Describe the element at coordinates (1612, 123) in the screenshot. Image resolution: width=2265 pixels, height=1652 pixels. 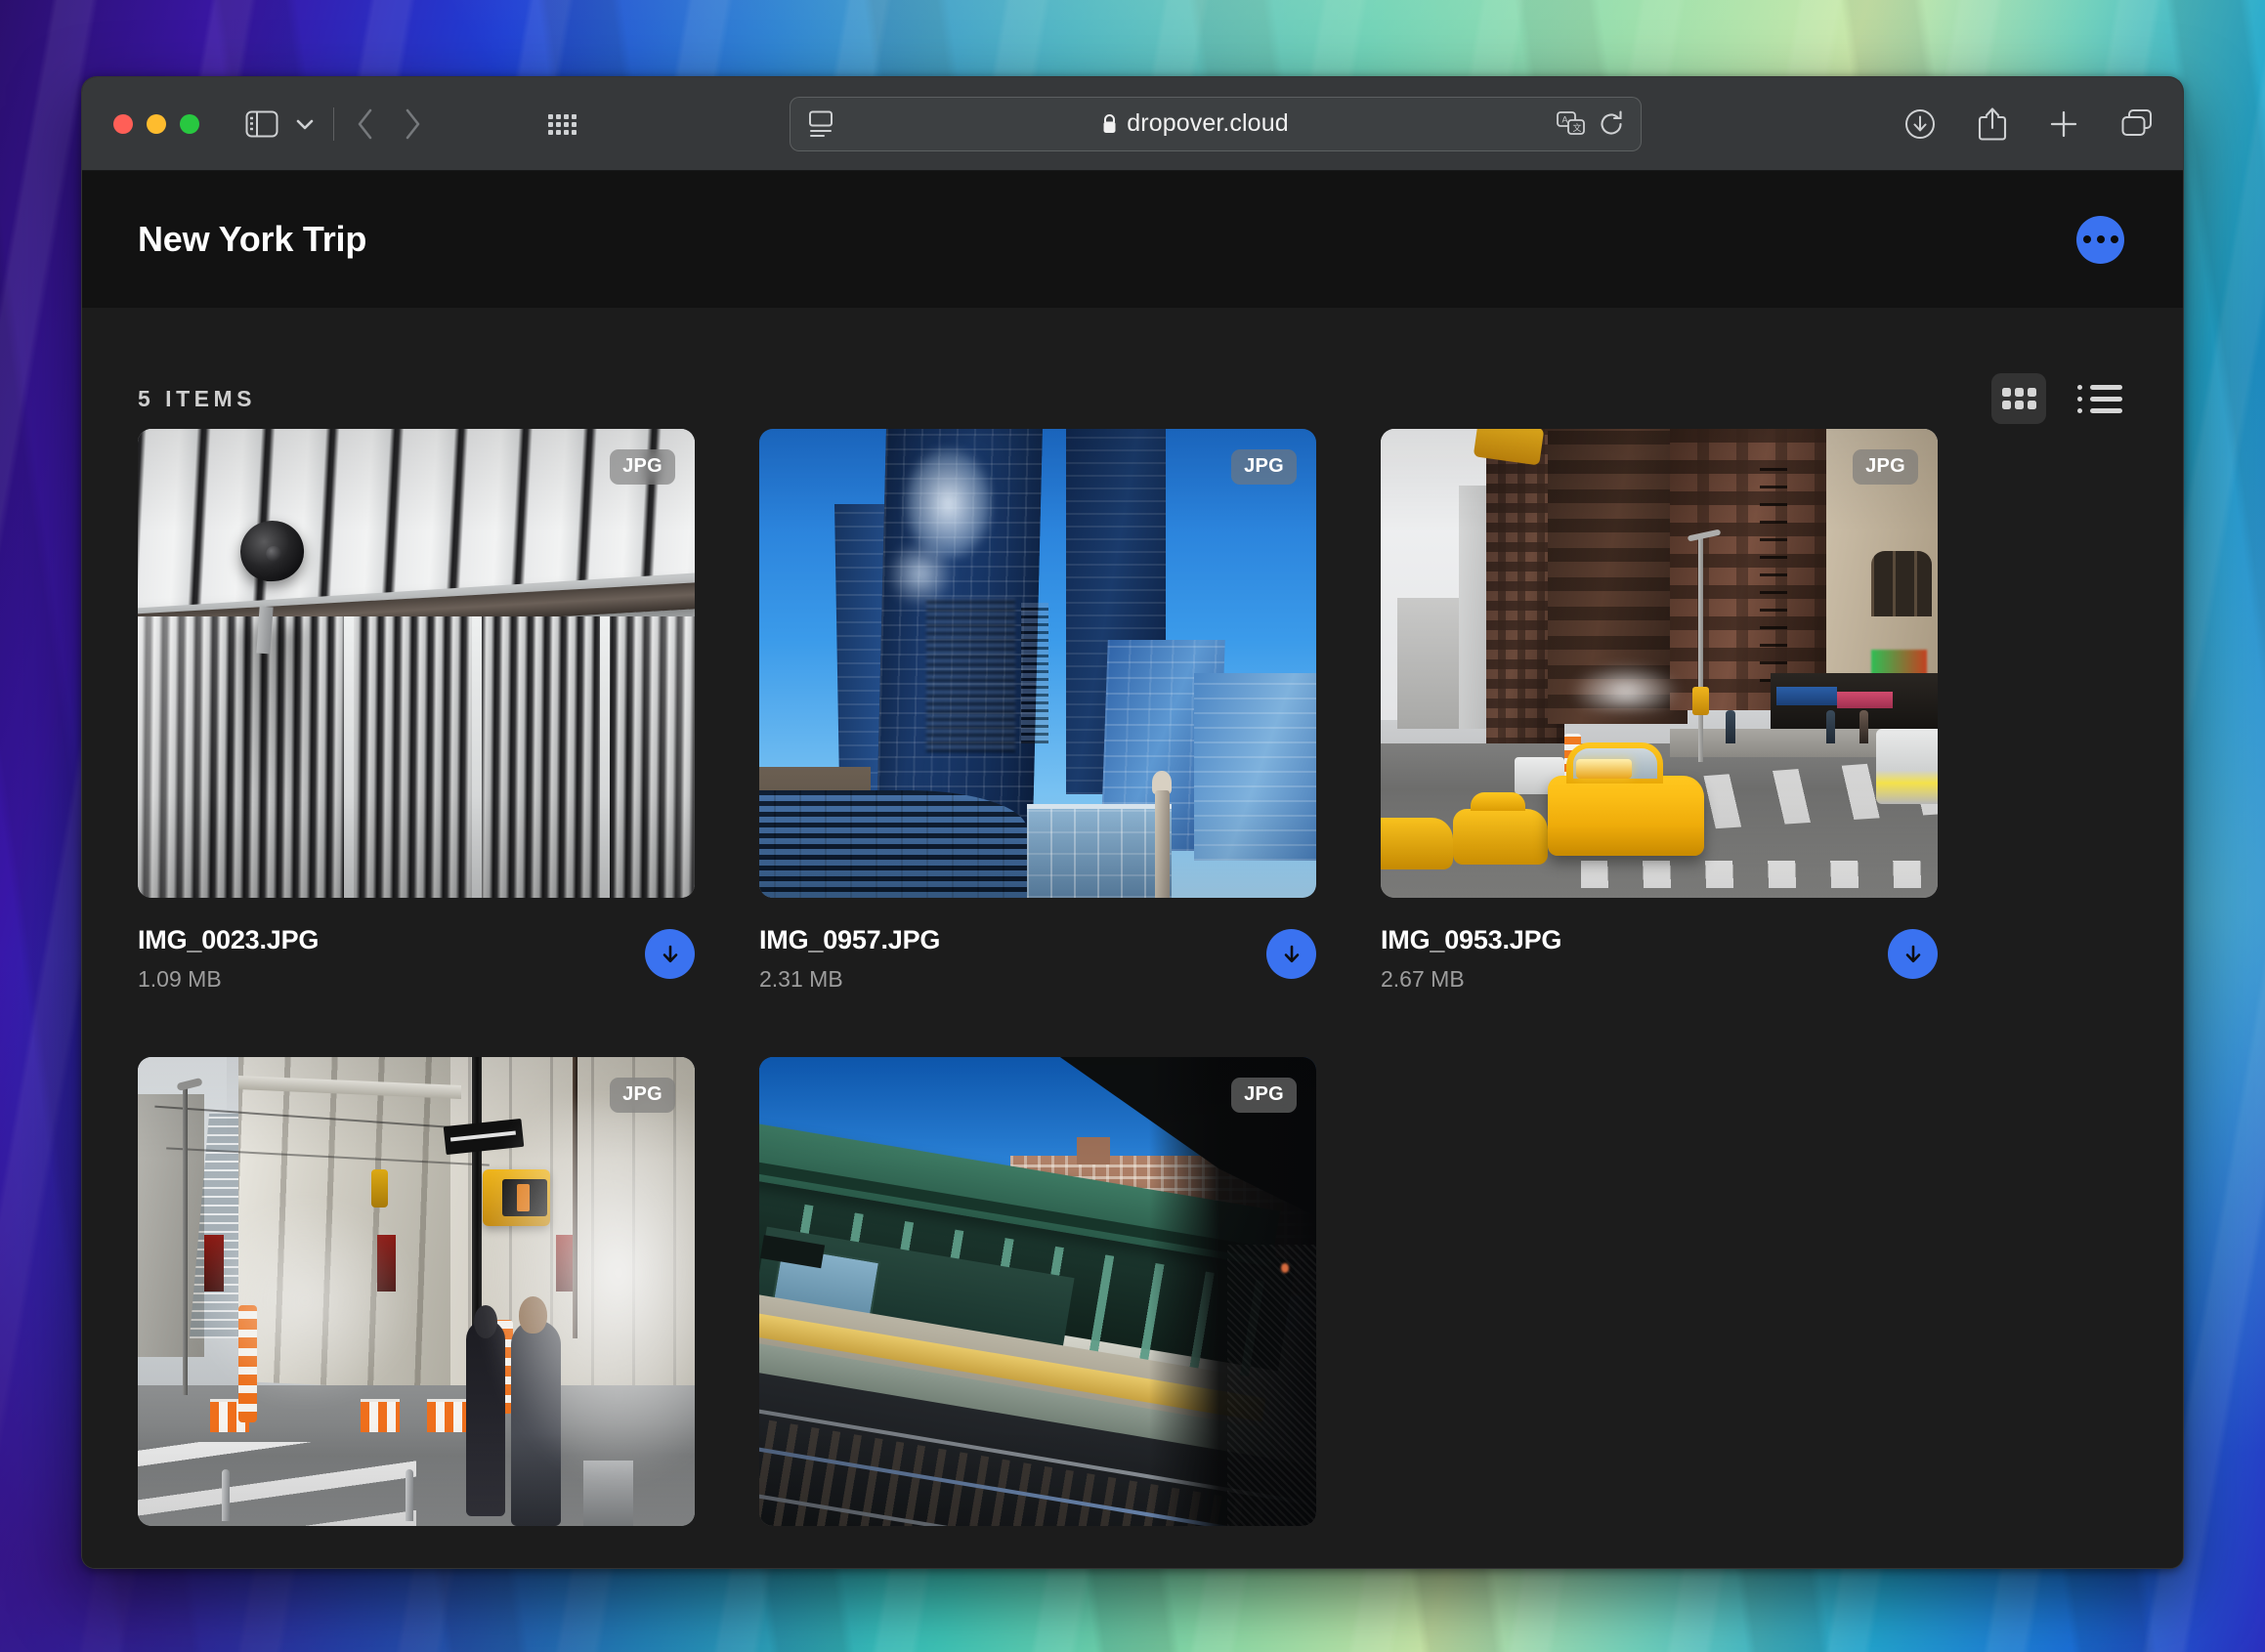
I see `reload-icon` at that location.